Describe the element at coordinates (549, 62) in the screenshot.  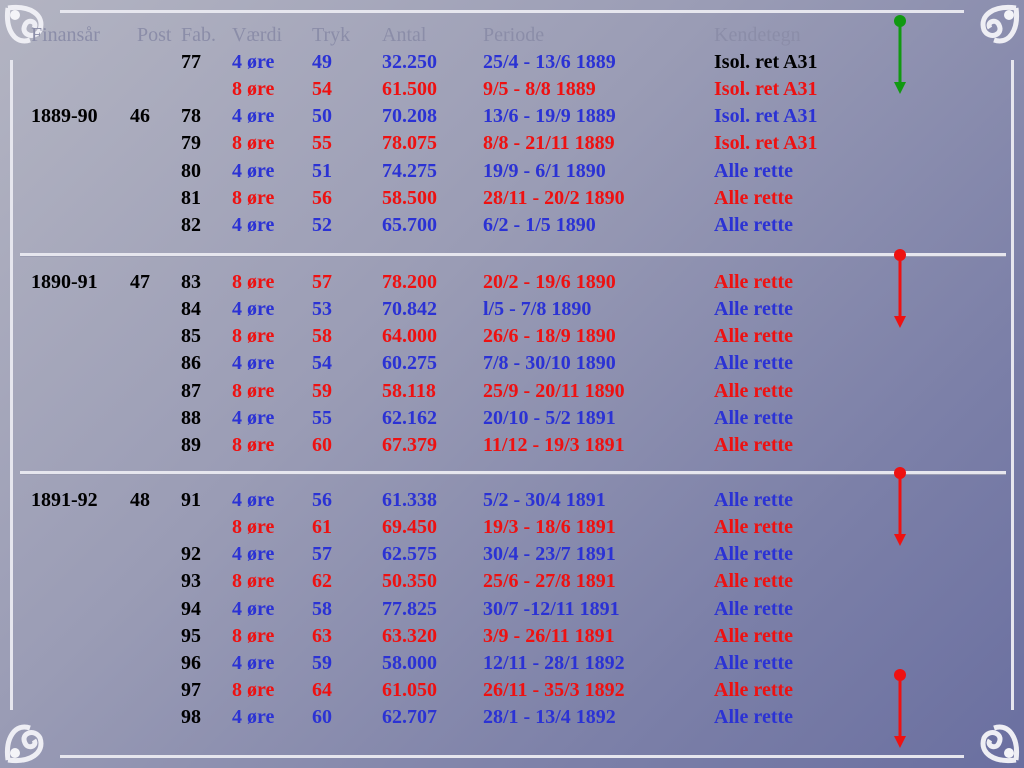
I see `periode-cell: 25/4 - 13/6 1889` at that location.